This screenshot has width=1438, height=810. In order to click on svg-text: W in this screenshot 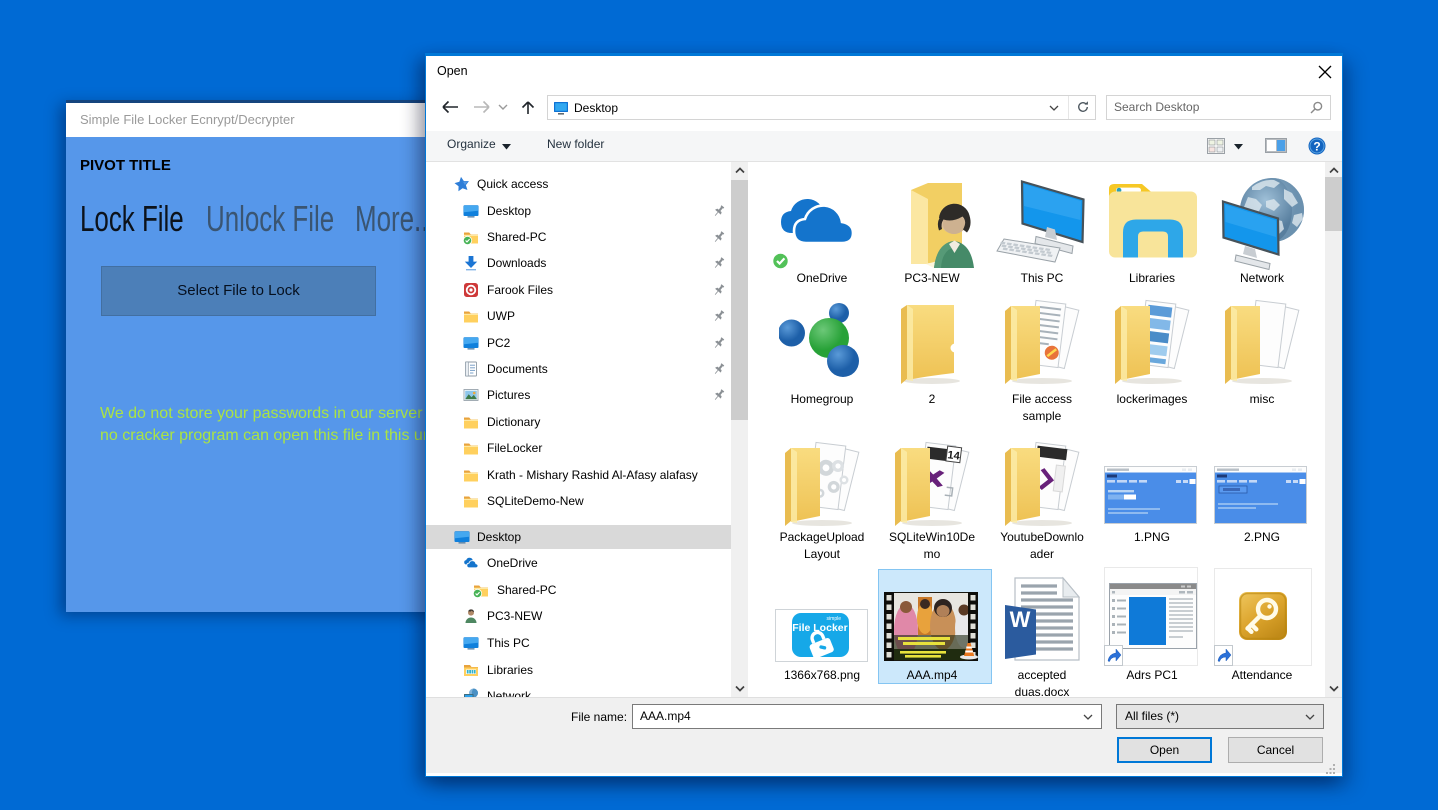, I will do `click(1020, 619)`.